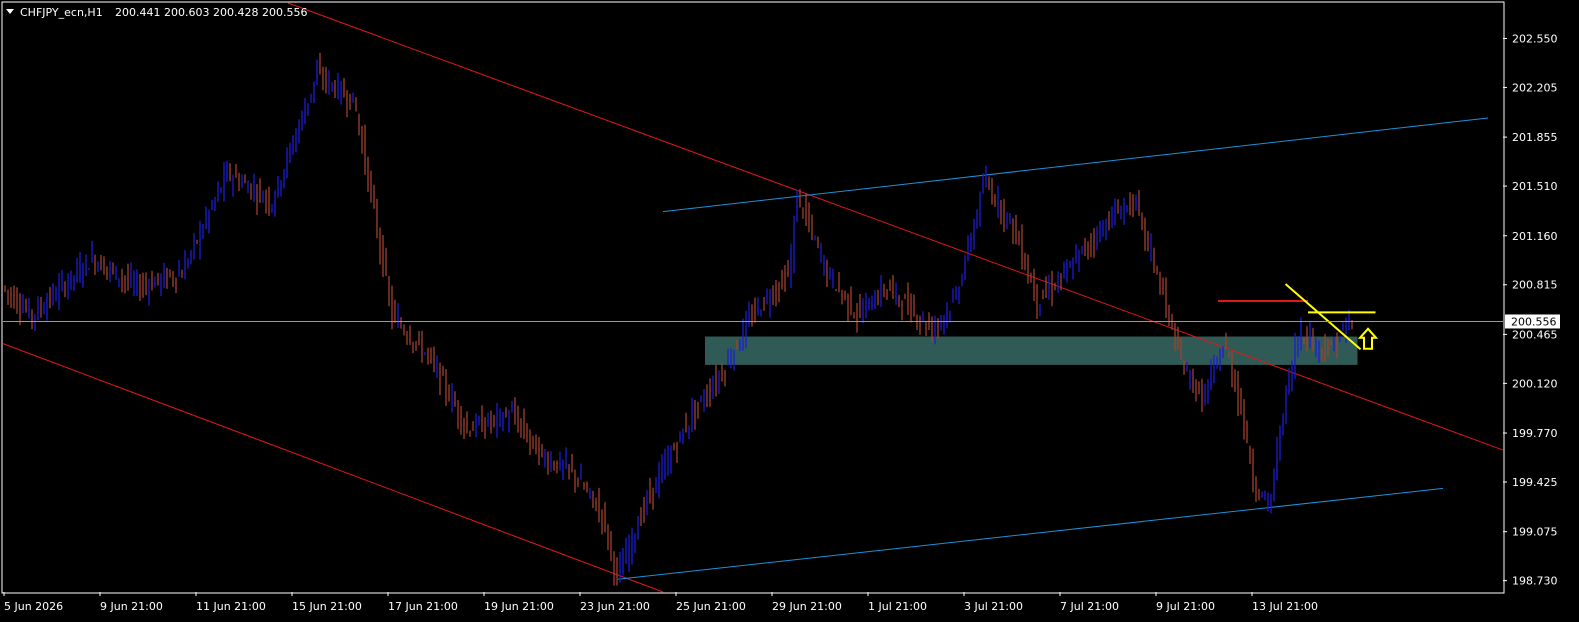  I want to click on ohlc-readout: 200.441 200.603 200.428 200.556, so click(211, 12).